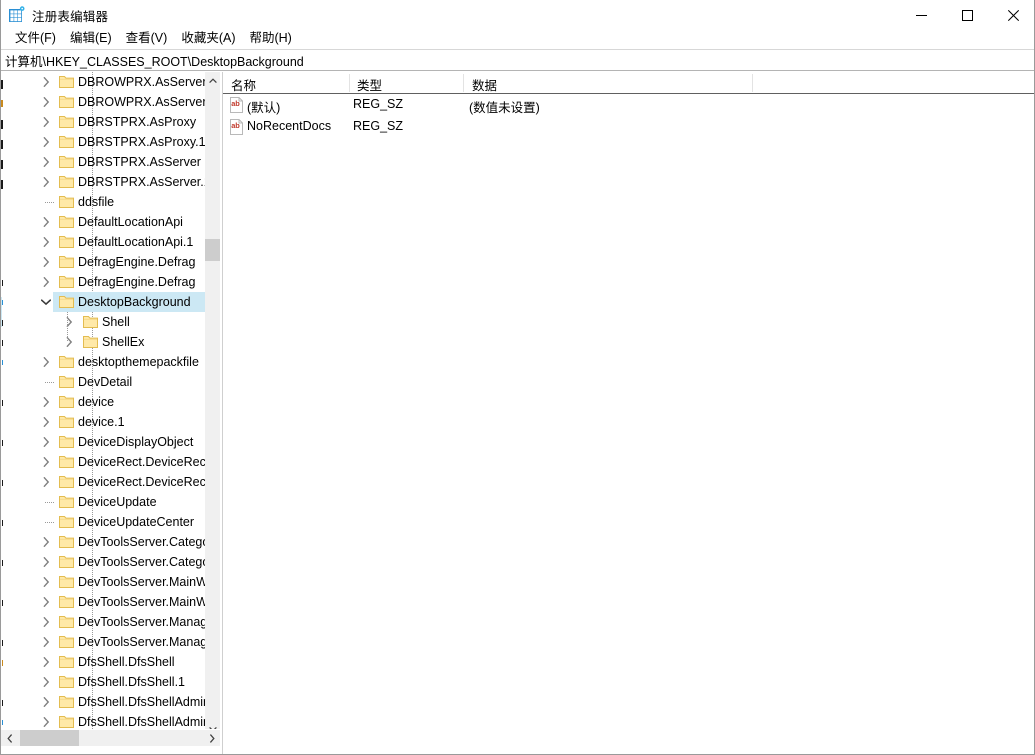 The image size is (1035, 755). Describe the element at coordinates (103, 162) in the screenshot. I see `tree-item: DBRSTPRX.AsServer` at that location.